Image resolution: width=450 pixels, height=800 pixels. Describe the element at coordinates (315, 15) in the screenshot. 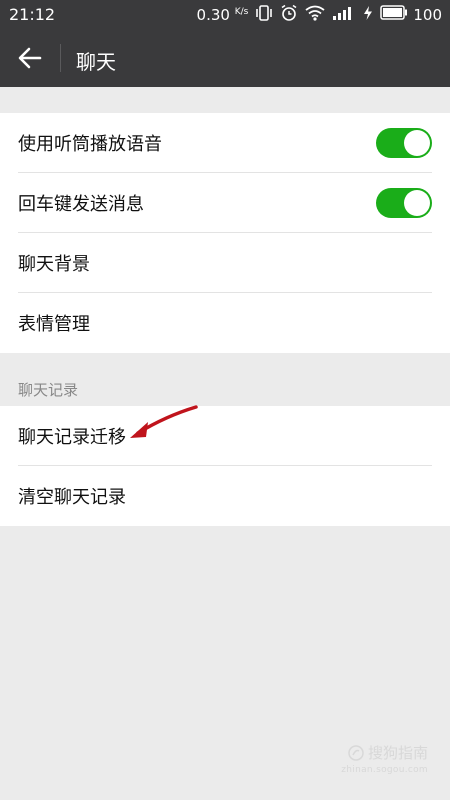

I see `wifi-icon` at that location.